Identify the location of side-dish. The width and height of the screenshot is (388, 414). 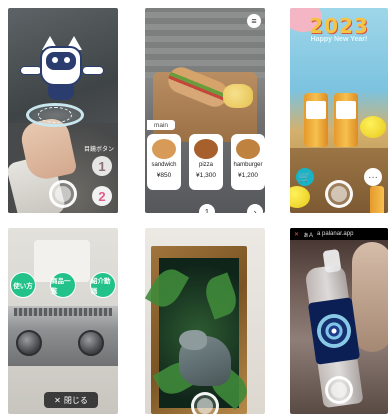
(238, 96).